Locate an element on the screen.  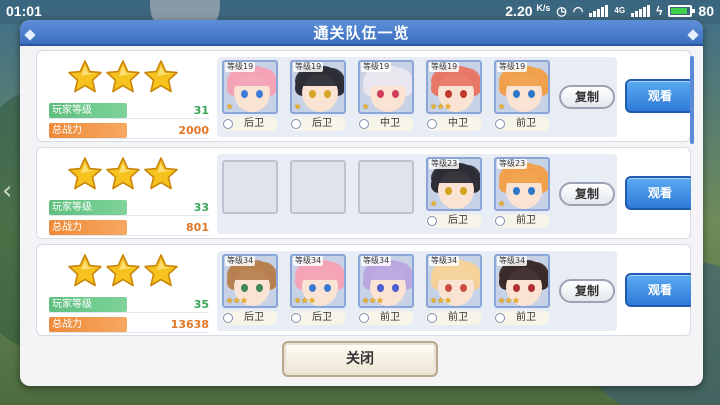
battery-icon is located at coordinates (682, 11).